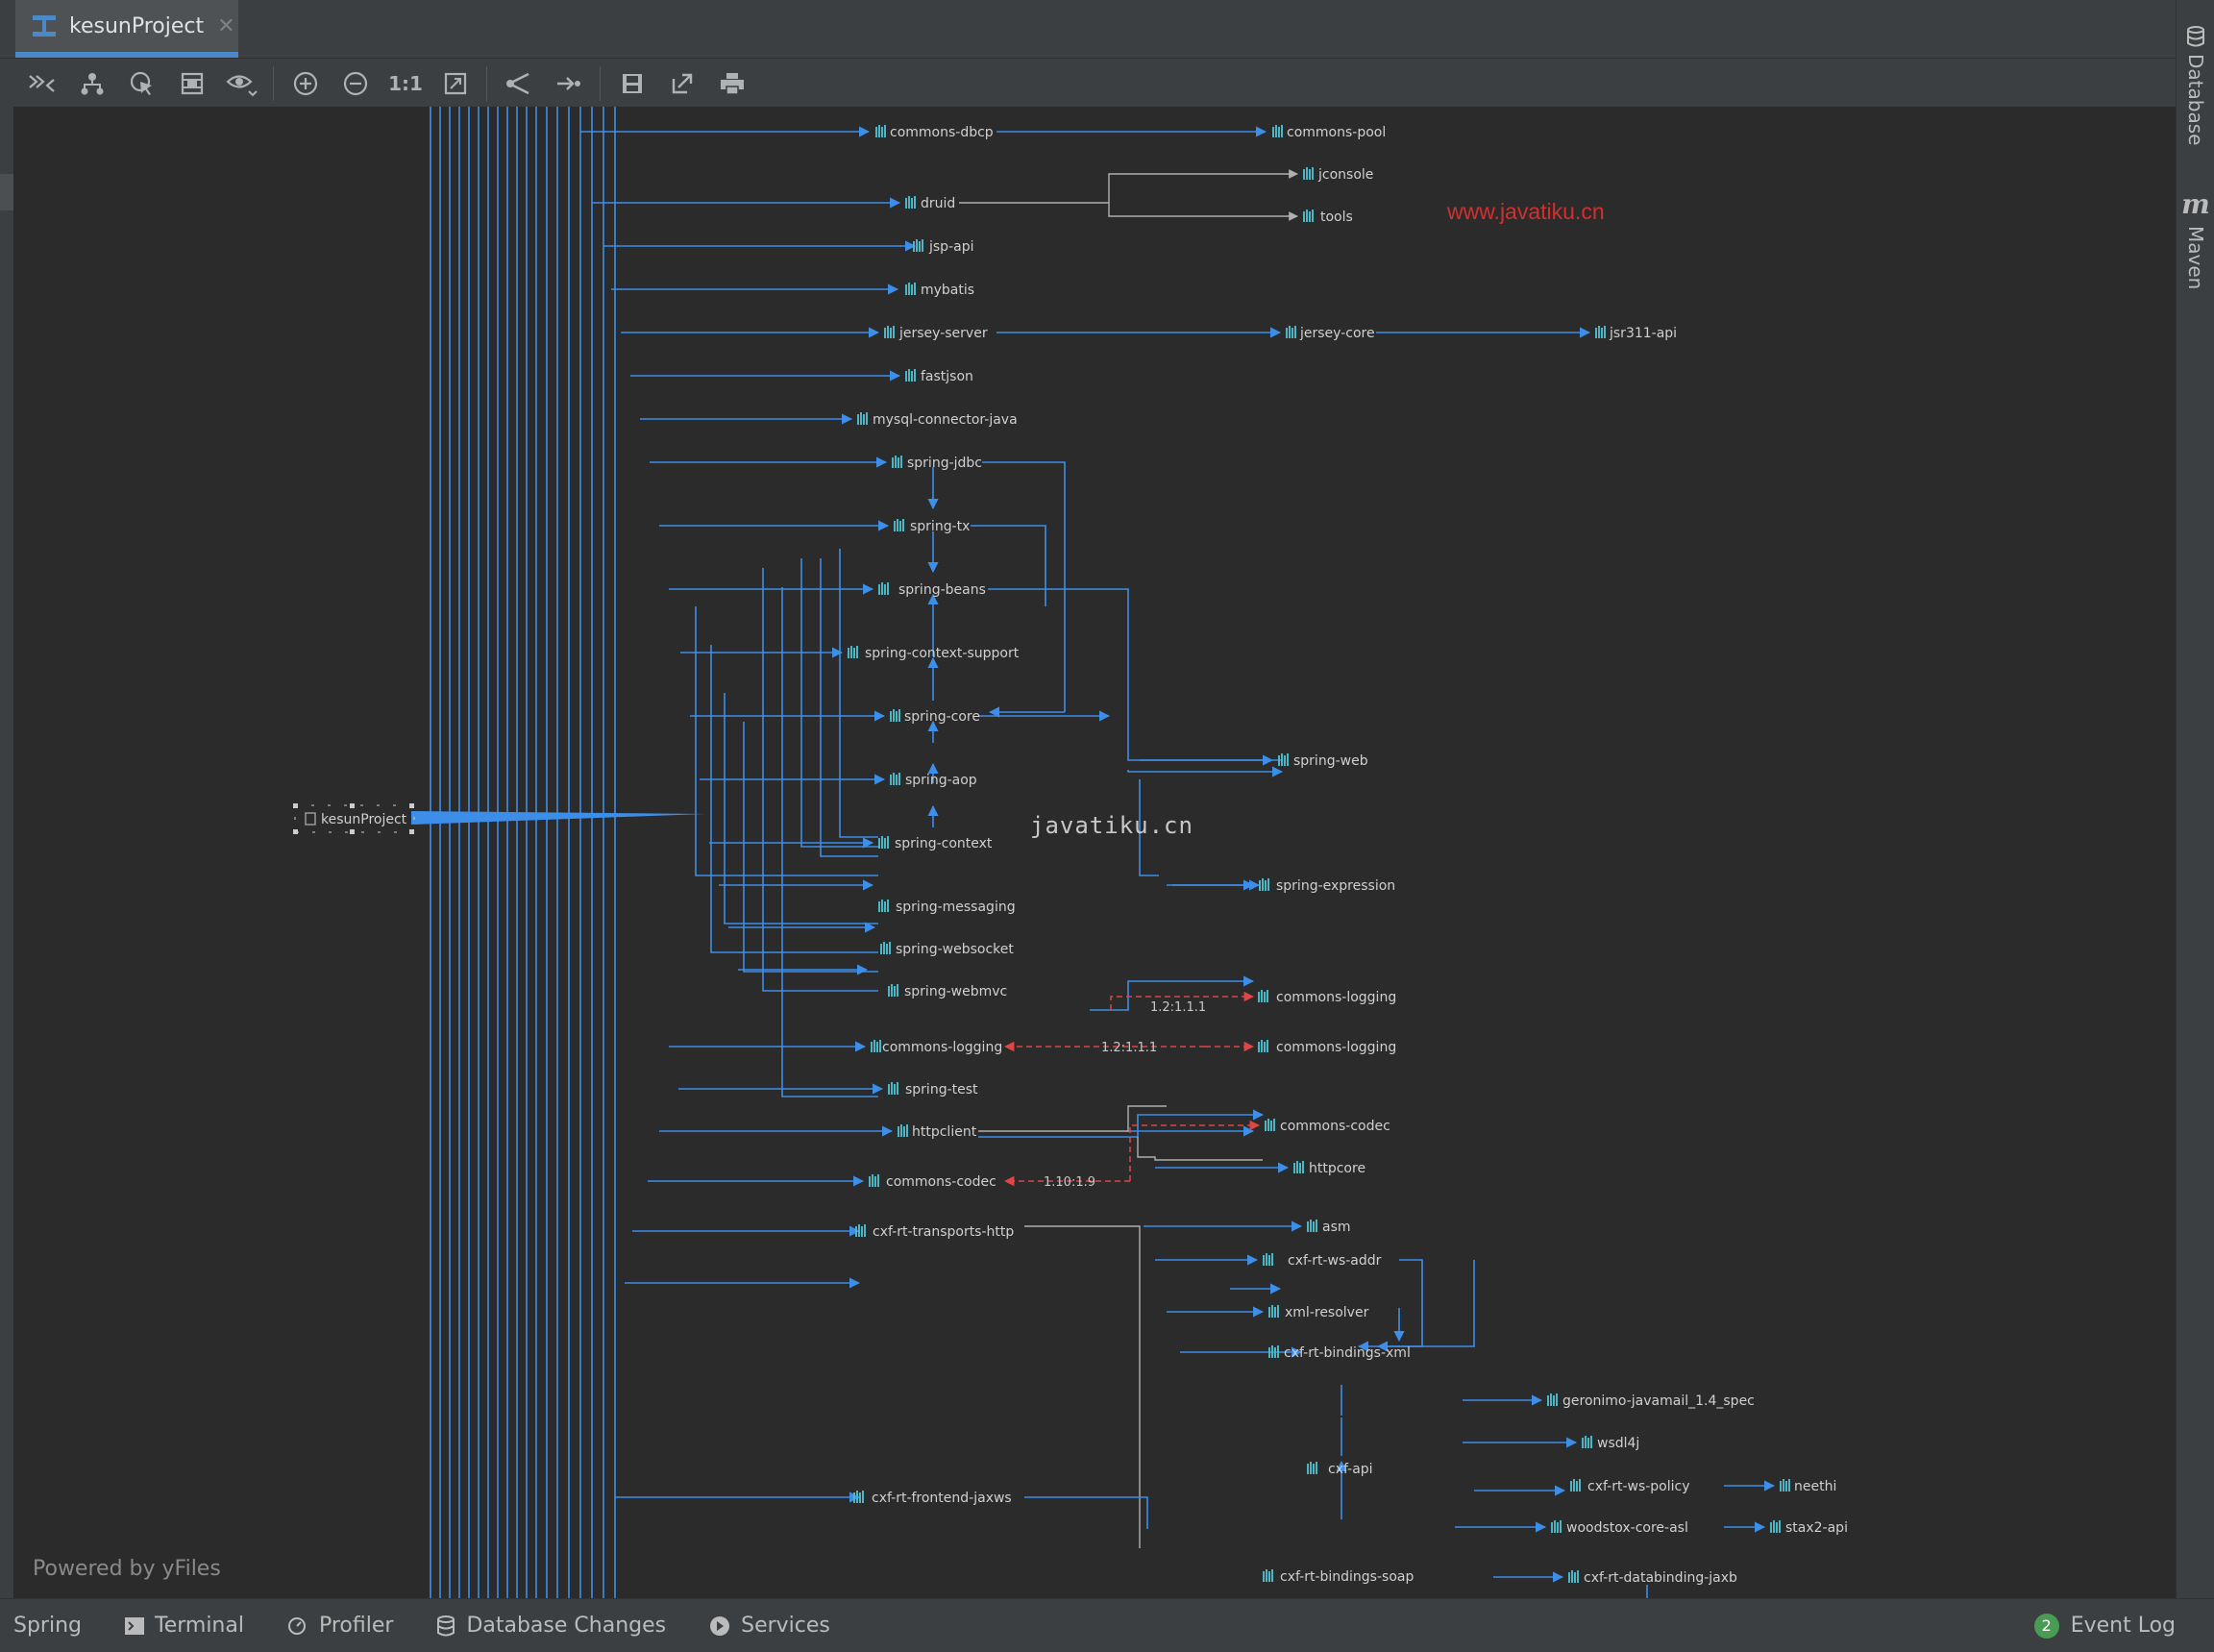 The image size is (2214, 1652). I want to click on node-cxf-rt-transports-http: cxf-rt-transports-http, so click(935, 1232).